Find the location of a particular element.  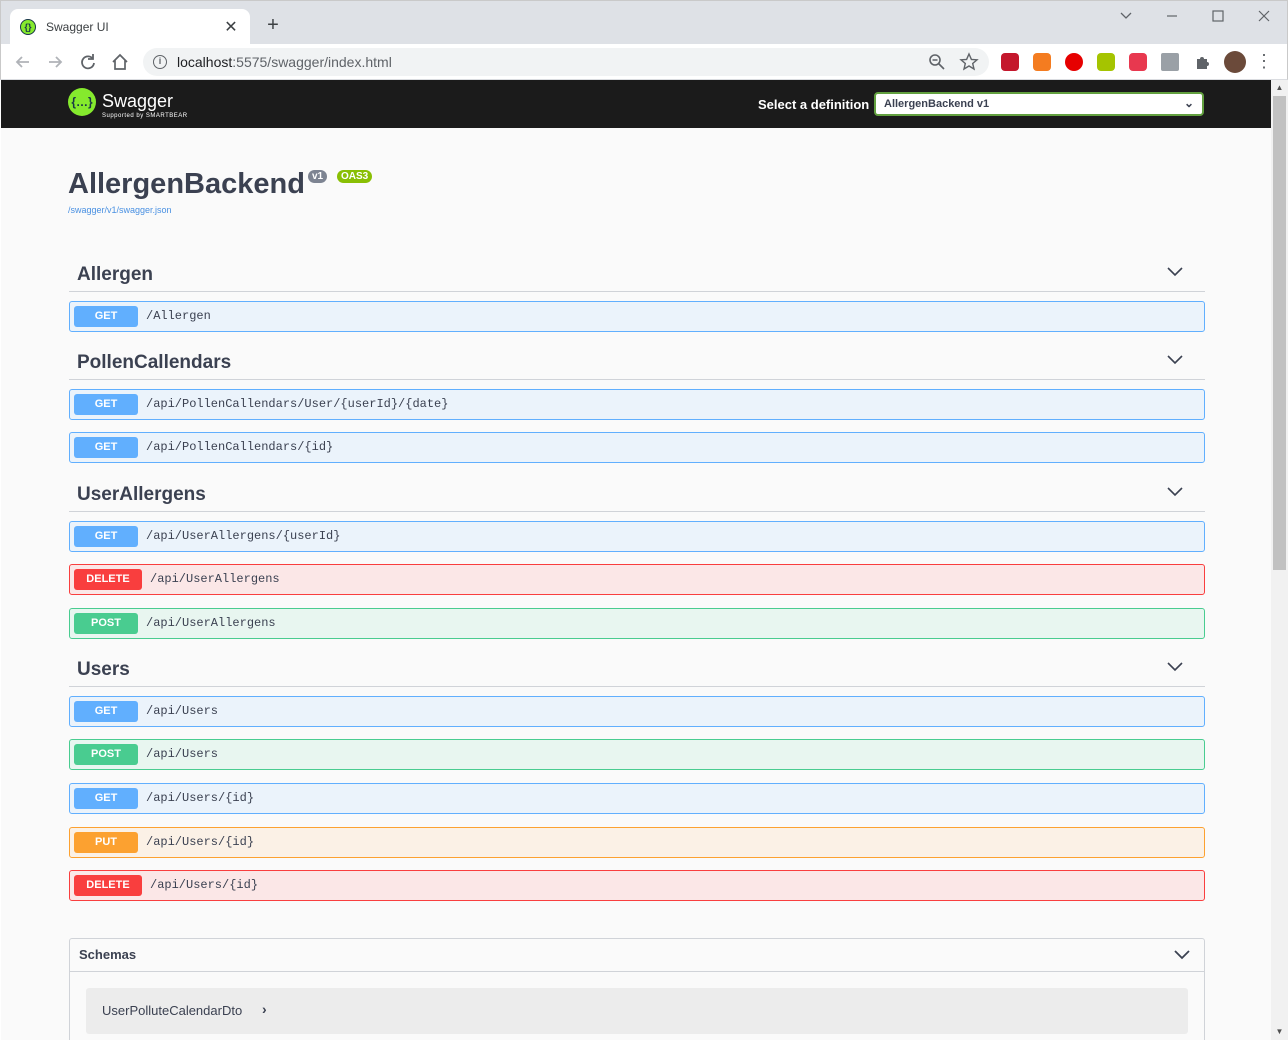

operation-delete-userallergens: DELETE /api/UserAllergens is located at coordinates (637, 579).